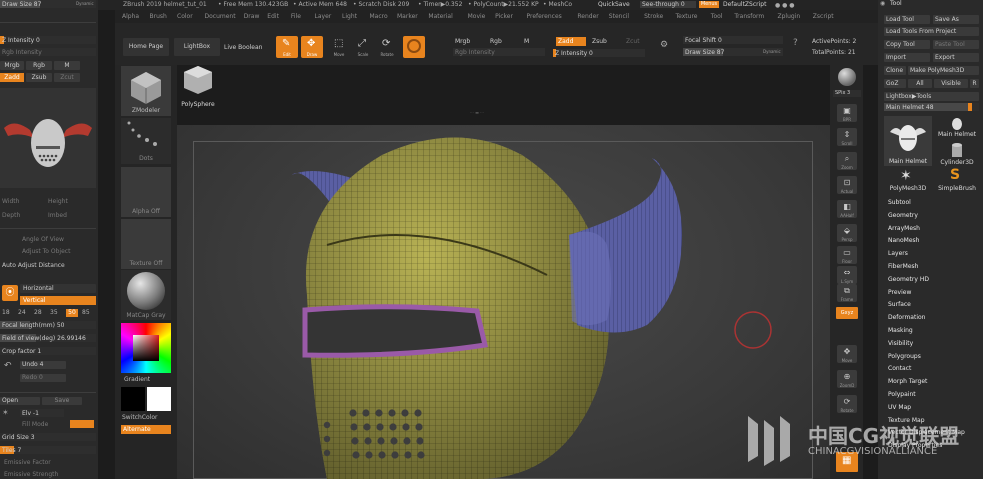  I want to click on menu-layer: Layer, so click(323, 16).